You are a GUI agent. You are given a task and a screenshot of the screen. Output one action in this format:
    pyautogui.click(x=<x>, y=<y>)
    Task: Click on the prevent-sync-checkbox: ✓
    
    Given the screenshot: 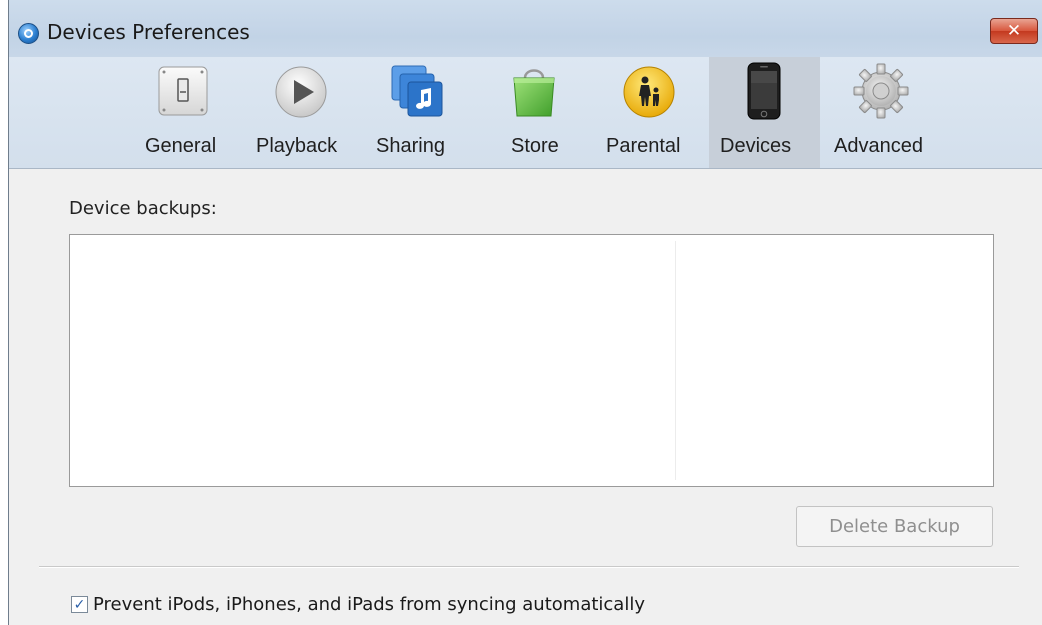 What is the action you would take?
    pyautogui.click(x=79, y=604)
    